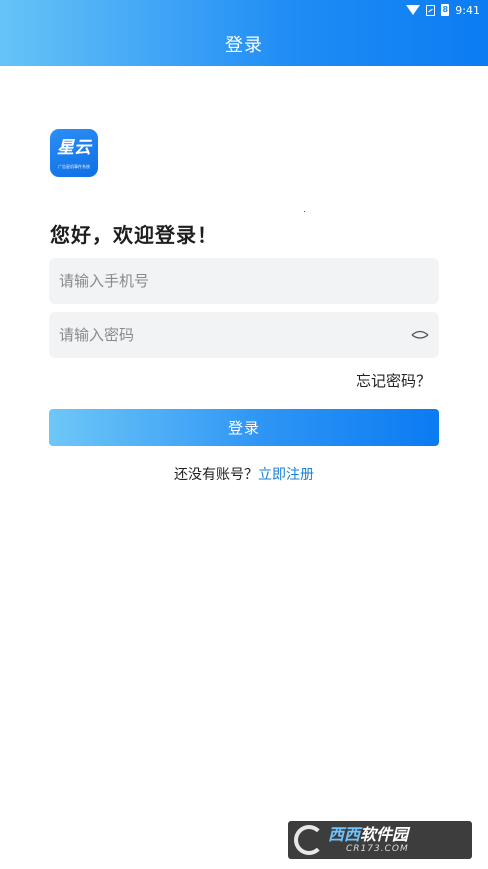 This screenshot has height=869, width=488. I want to click on register-row: 还没有账号？立即注册, so click(244, 474).